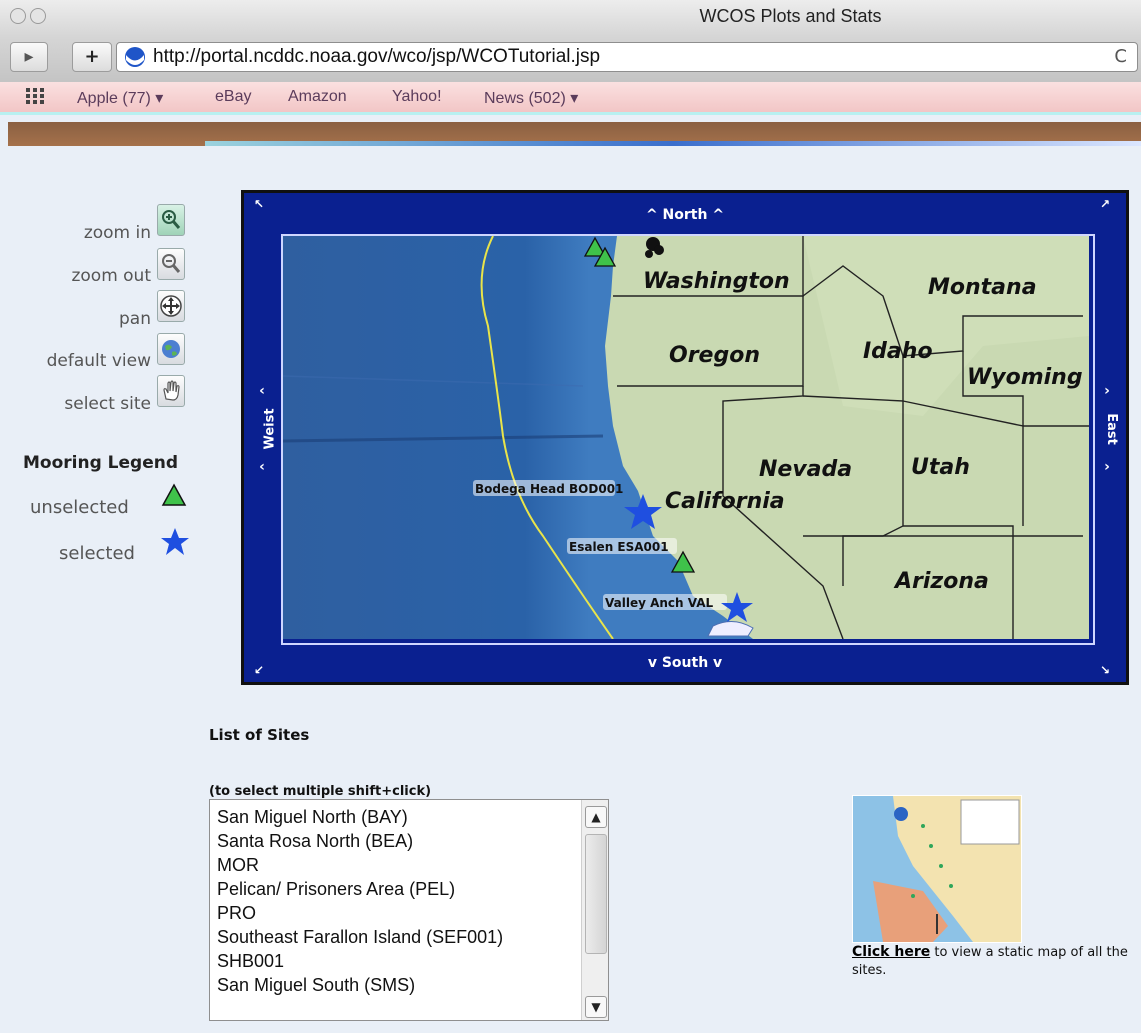 This screenshot has width=1141, height=1033. Describe the element at coordinates (107, 404) in the screenshot. I see `select-site-label: select site` at that location.